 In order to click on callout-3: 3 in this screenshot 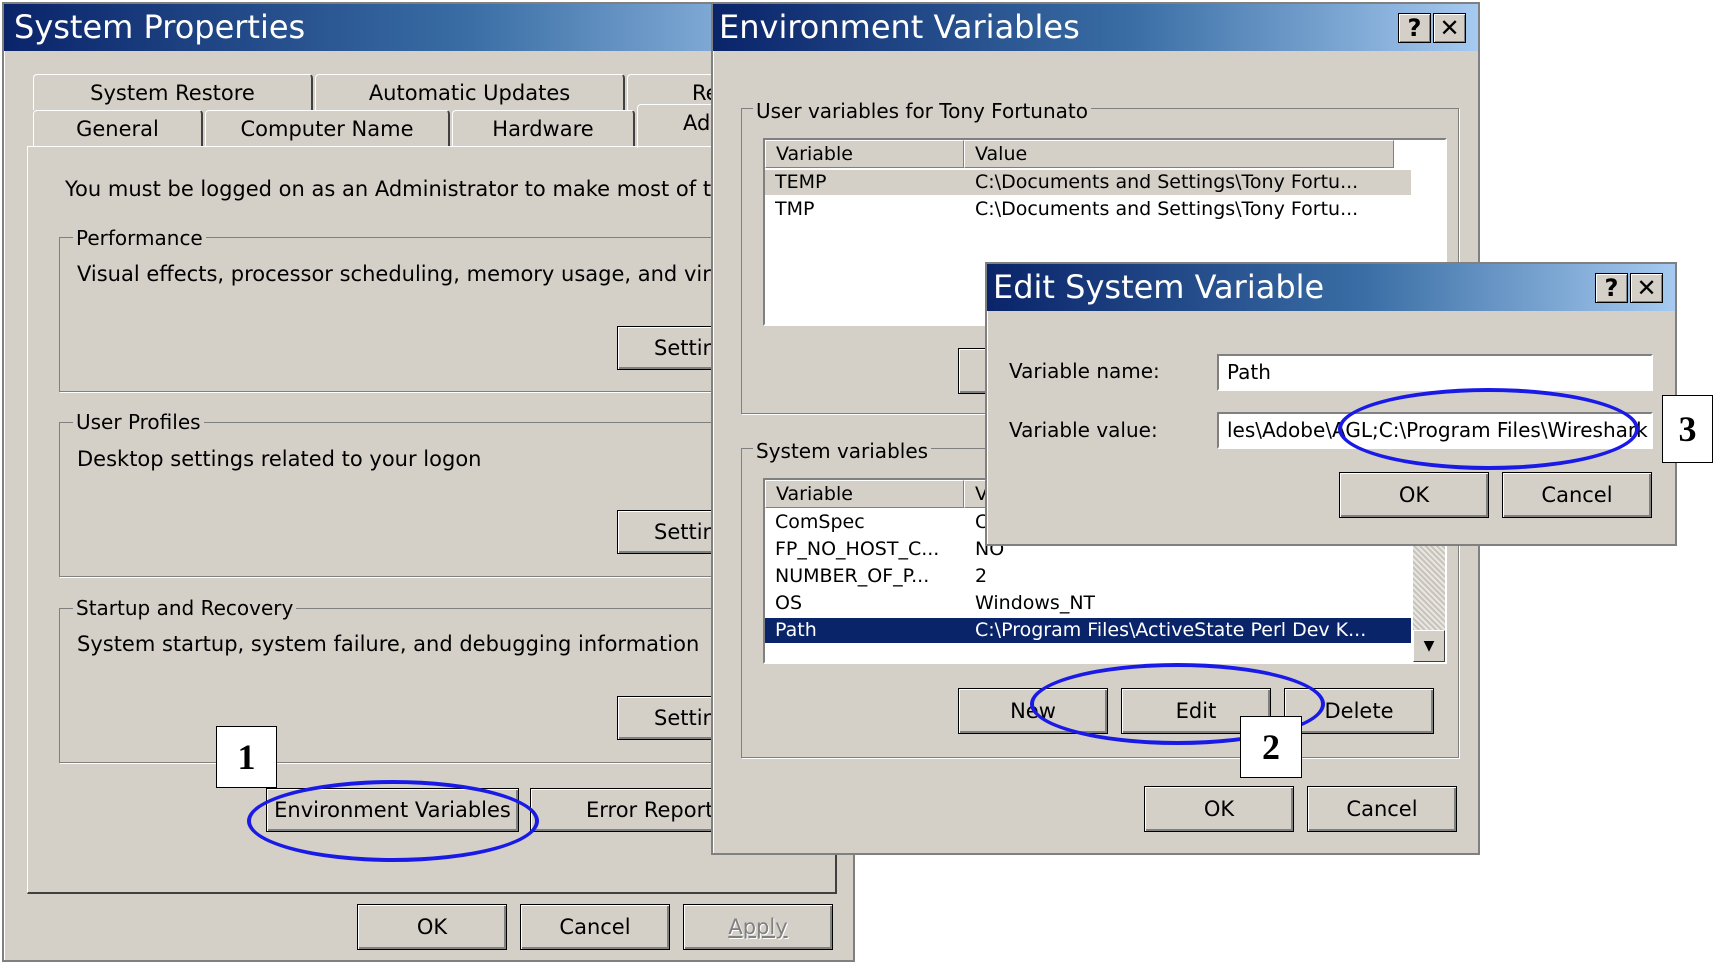, I will do `click(1687, 429)`.